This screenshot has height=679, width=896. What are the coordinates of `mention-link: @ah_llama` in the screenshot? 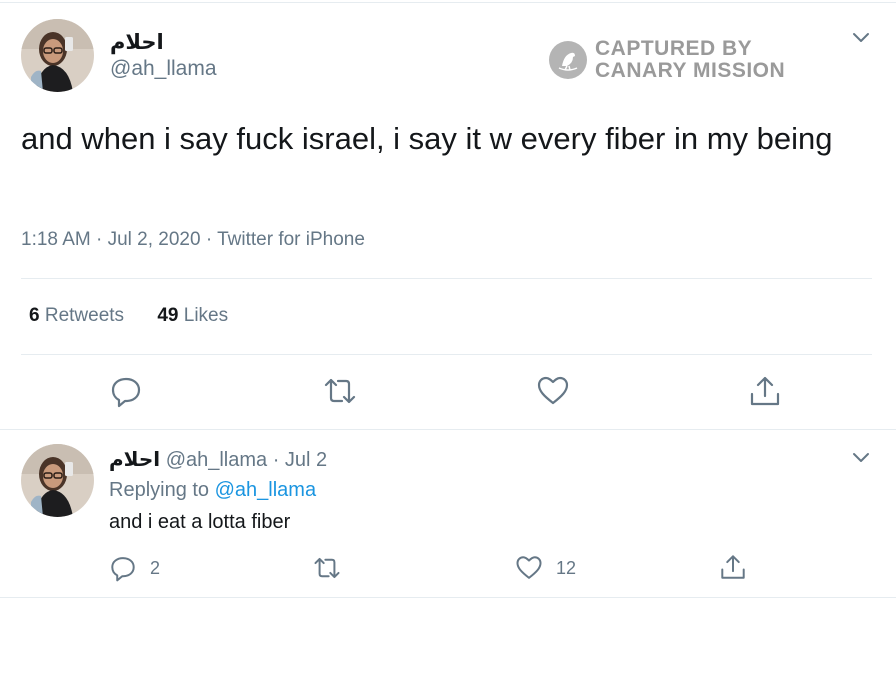 It's located at (265, 490).